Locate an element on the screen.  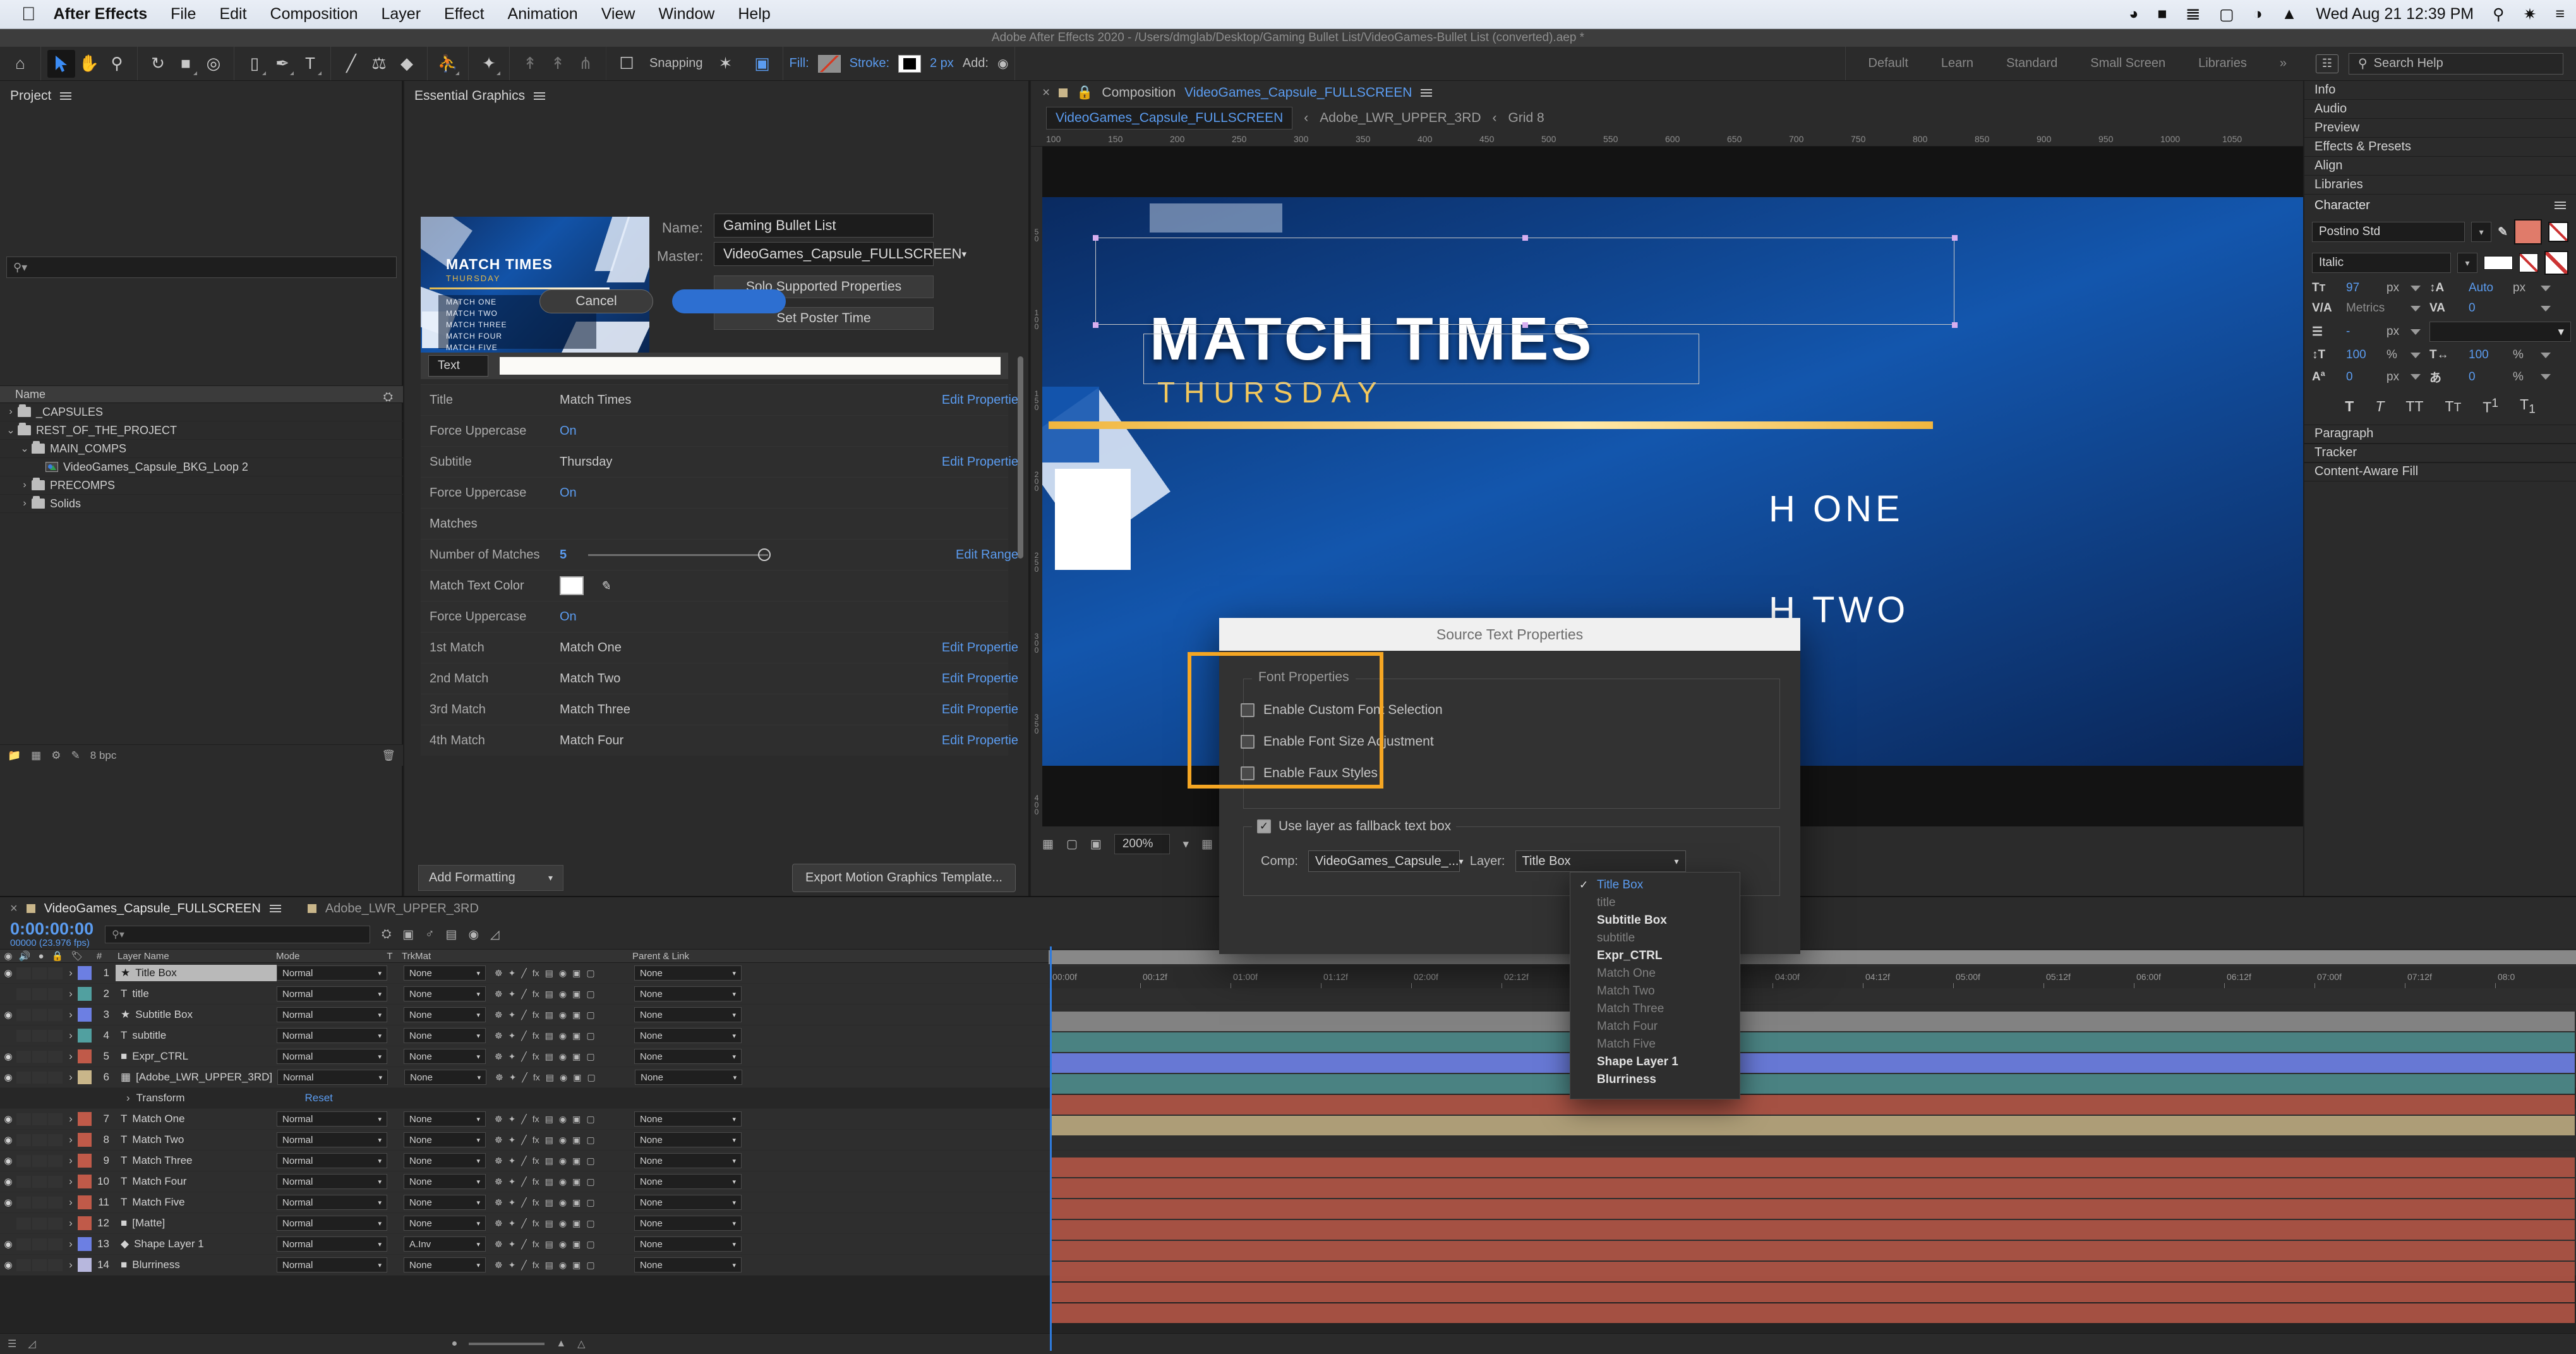
snap-bounds-icon: ▣ is located at coordinates (762, 64).